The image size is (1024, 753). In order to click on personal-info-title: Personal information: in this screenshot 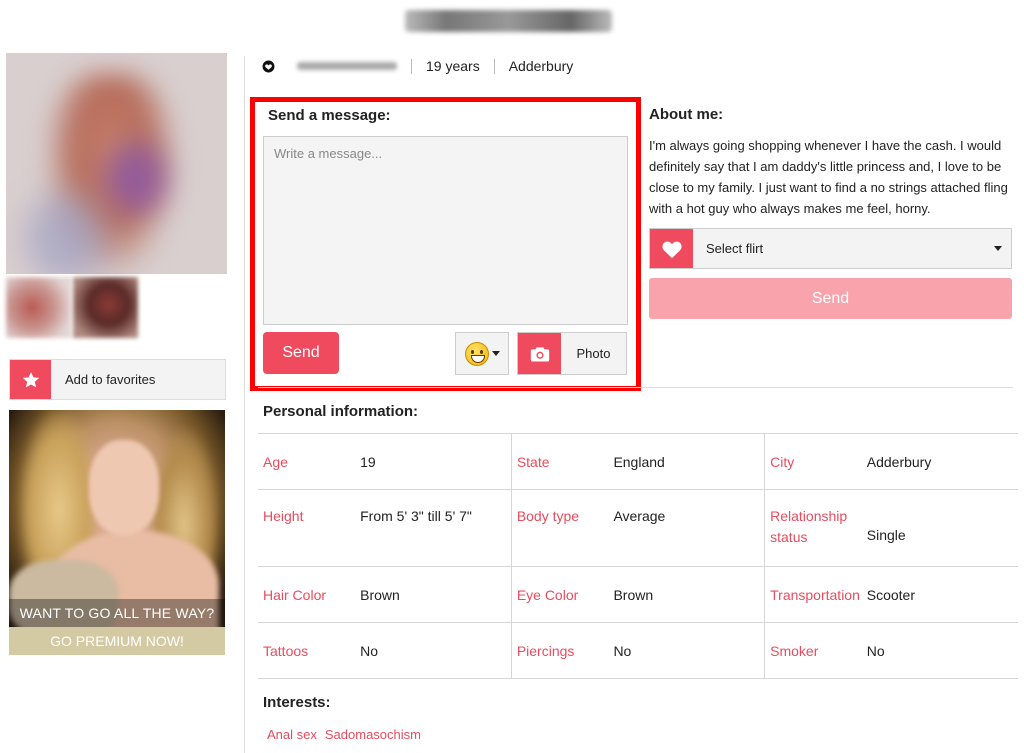, I will do `click(341, 411)`.